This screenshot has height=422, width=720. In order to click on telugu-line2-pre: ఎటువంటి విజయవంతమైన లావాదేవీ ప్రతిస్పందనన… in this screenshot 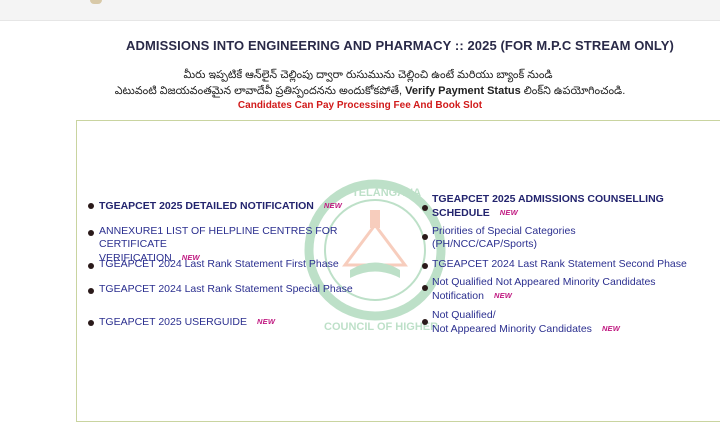, I will do `click(258, 91)`.